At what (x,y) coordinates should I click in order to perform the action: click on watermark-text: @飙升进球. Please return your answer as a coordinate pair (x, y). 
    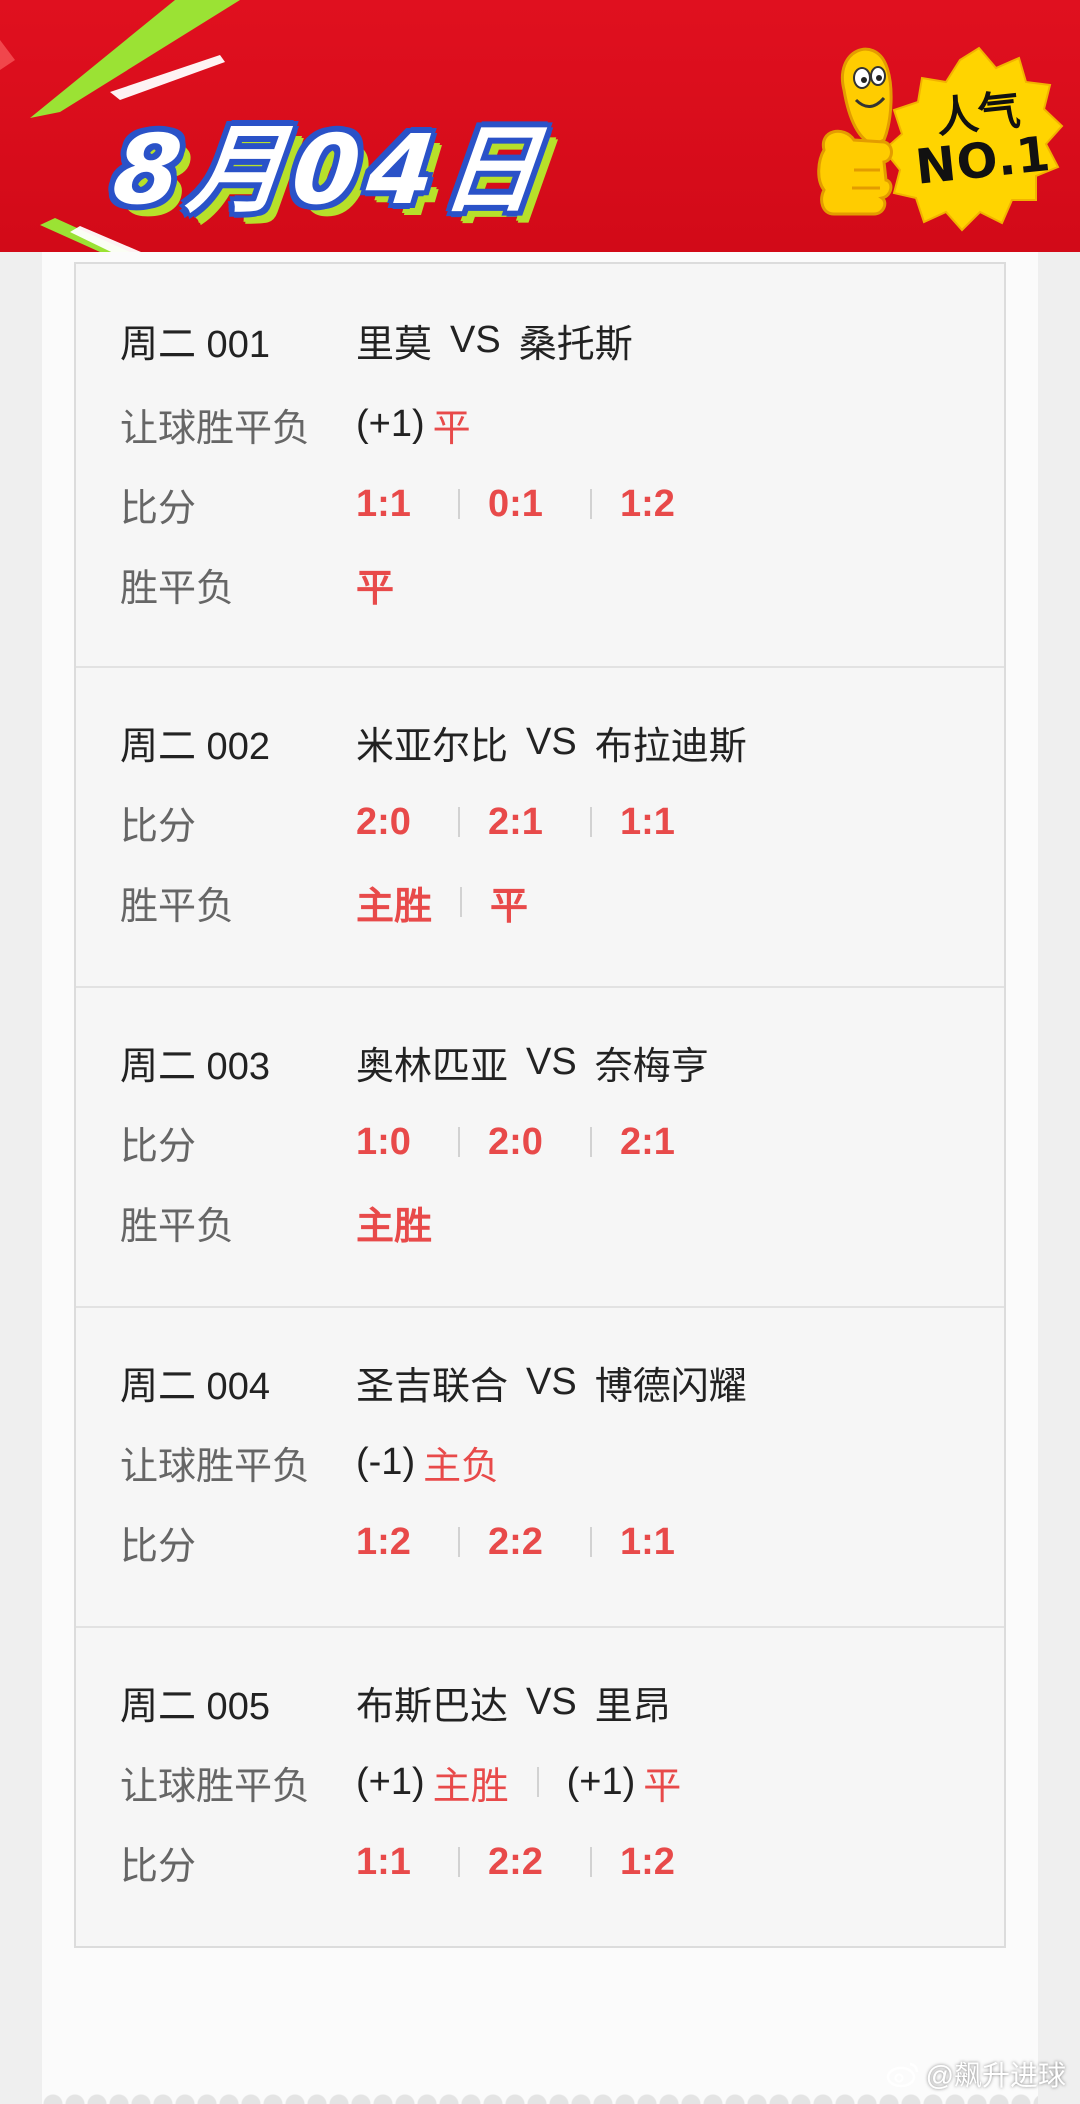
    Looking at the image, I should click on (995, 2075).